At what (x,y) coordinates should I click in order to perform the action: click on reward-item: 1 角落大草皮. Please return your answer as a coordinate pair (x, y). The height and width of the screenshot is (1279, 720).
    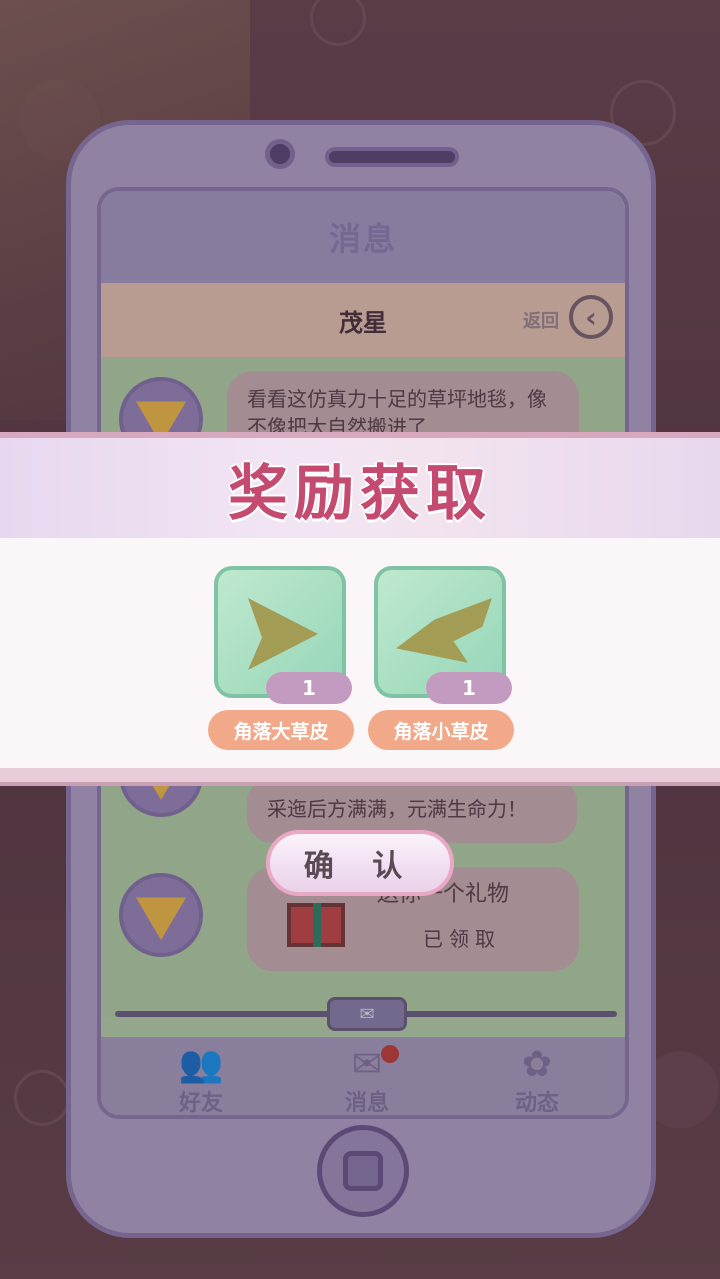
    Looking at the image, I should click on (281, 658).